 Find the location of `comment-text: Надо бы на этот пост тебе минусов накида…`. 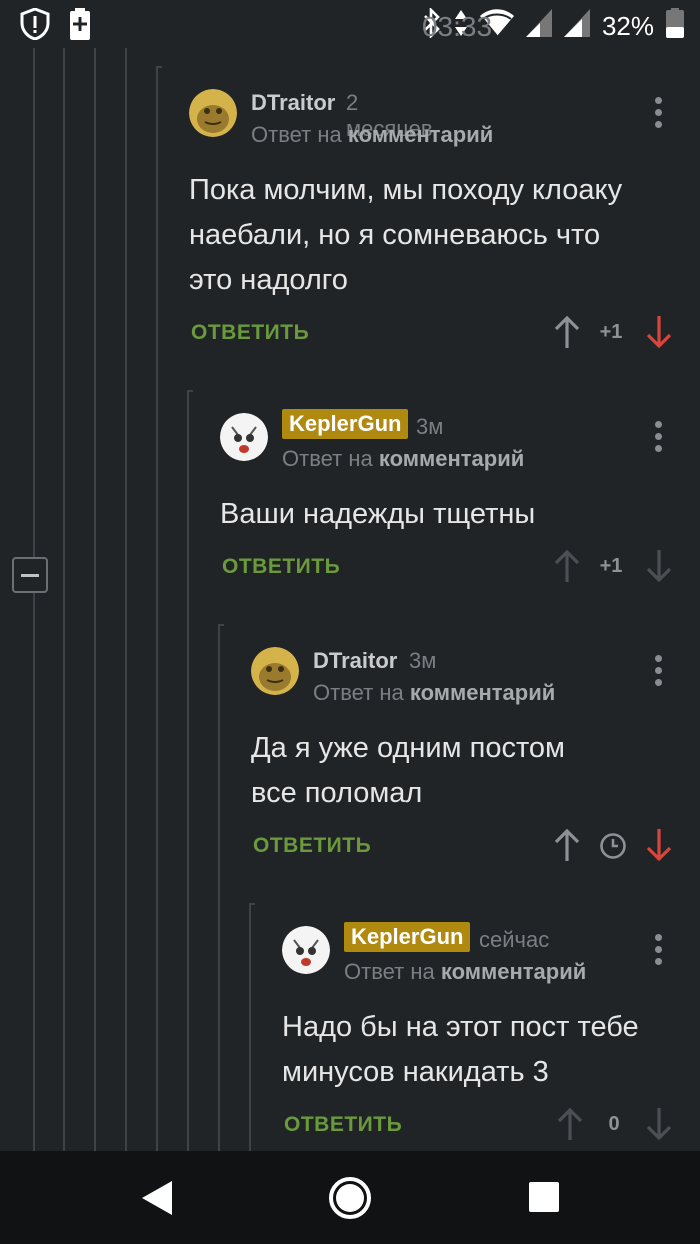

comment-text: Надо бы на этот пост тебе минусов накида… is located at coordinates (460, 1050).